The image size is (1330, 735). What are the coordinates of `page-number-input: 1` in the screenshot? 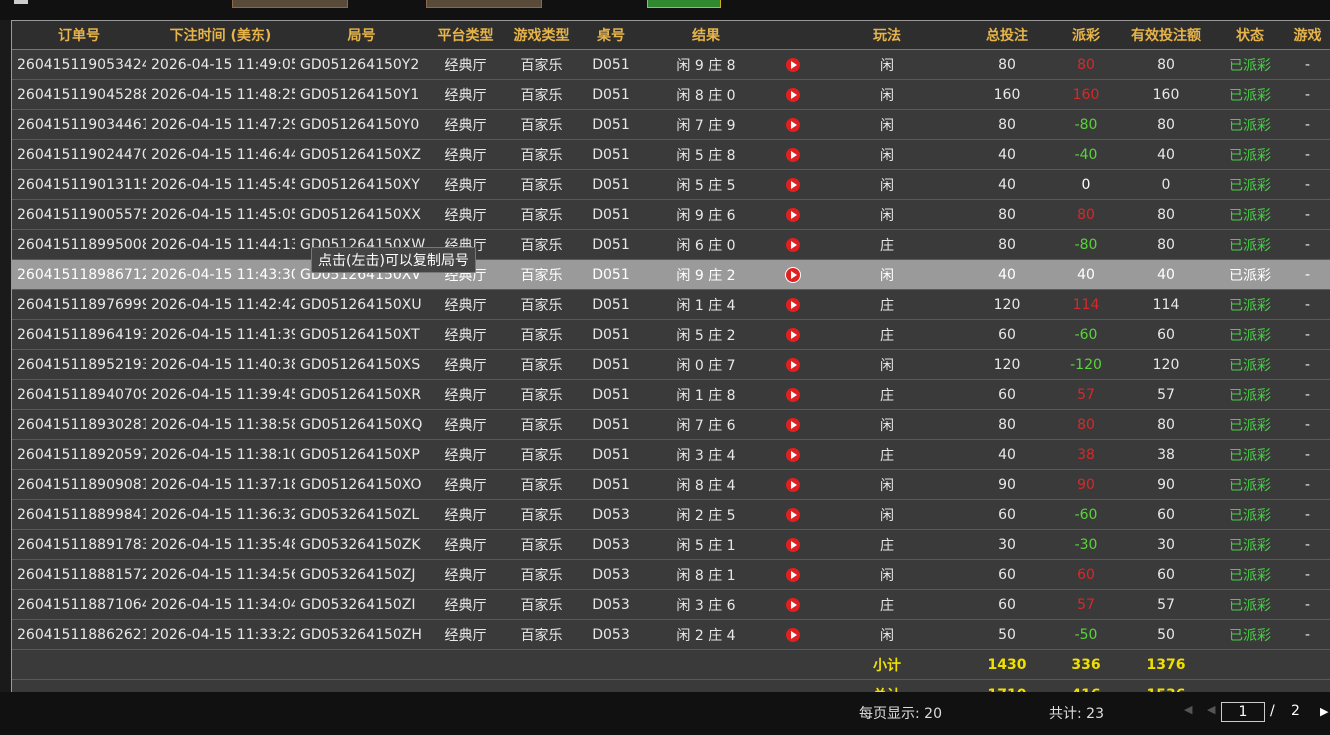 It's located at (1243, 712).